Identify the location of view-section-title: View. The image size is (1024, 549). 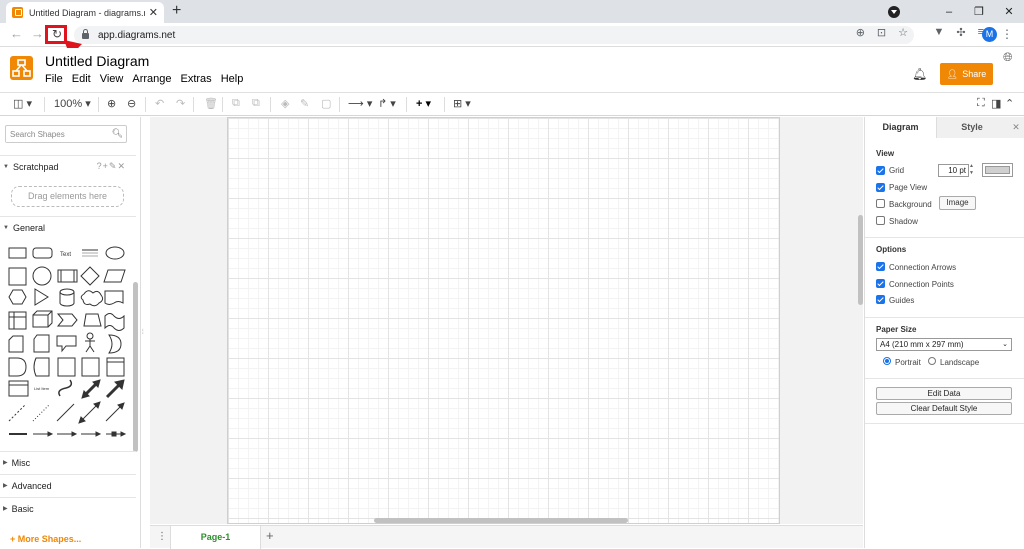
(885, 153).